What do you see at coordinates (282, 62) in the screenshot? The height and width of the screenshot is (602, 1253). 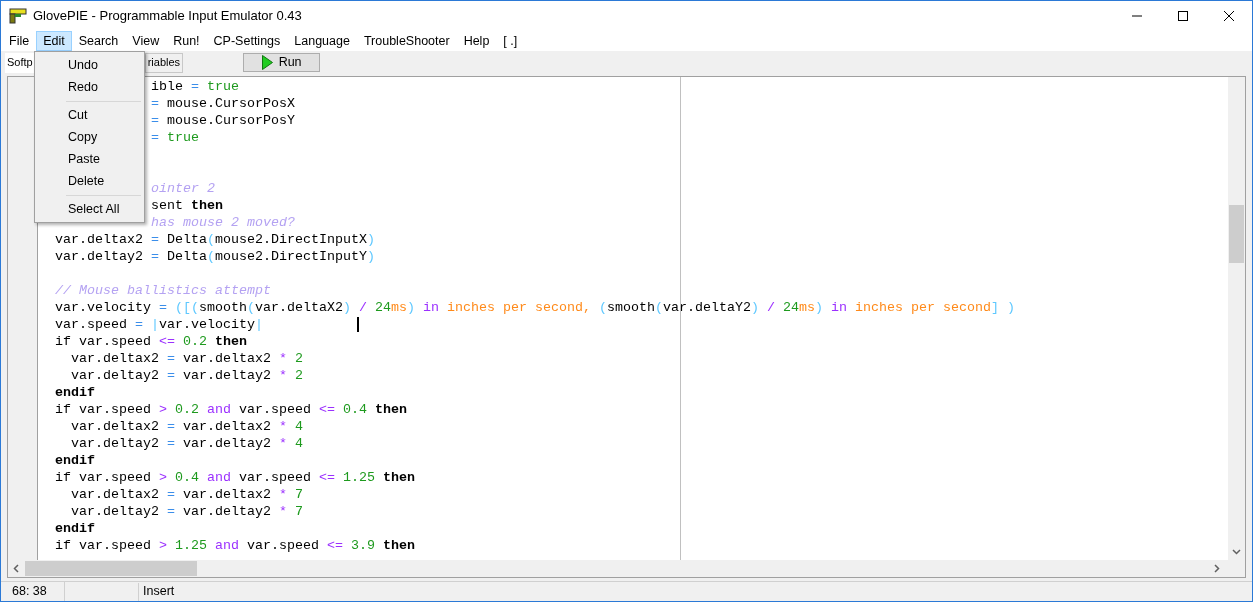 I see `run-button: Run` at bounding box center [282, 62].